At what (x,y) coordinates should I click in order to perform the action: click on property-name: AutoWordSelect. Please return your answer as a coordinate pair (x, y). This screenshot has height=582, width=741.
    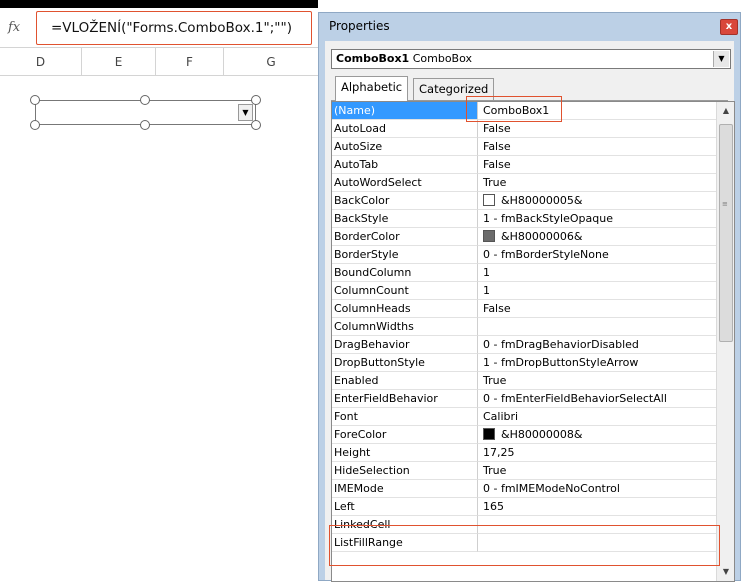
    Looking at the image, I should click on (405, 183).